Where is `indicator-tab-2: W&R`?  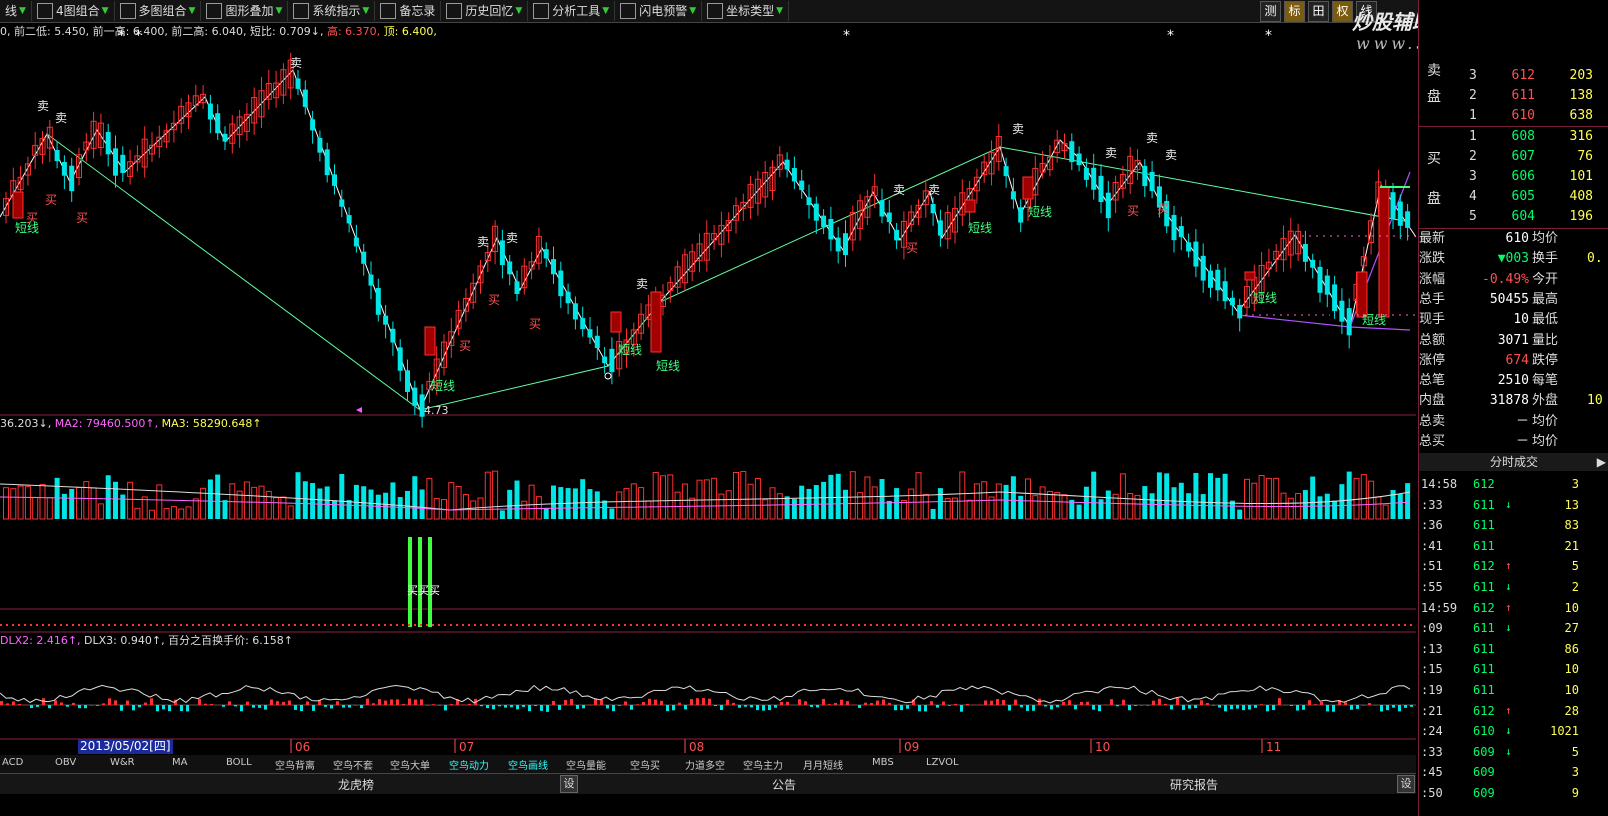 indicator-tab-2: W&R is located at coordinates (122, 762).